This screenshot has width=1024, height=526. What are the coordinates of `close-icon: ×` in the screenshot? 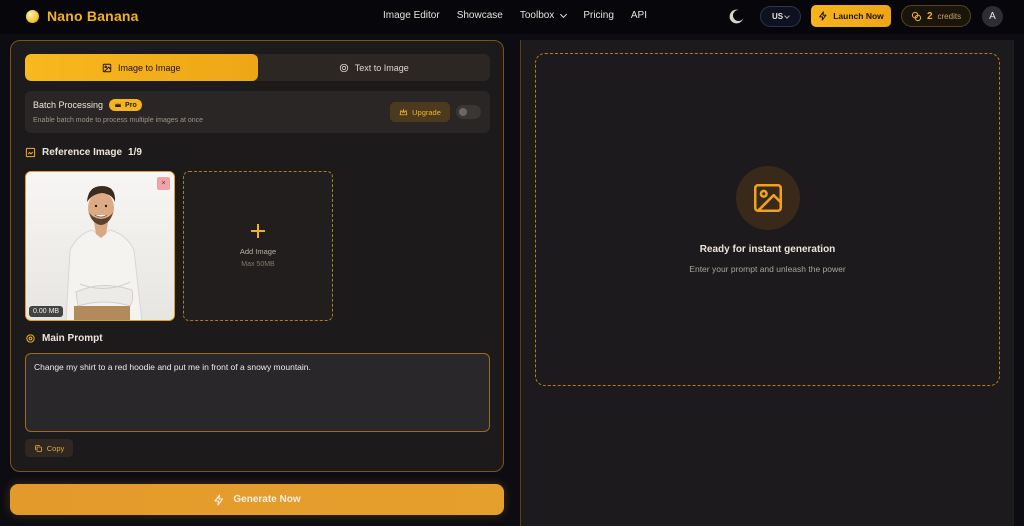 It's located at (163, 183).